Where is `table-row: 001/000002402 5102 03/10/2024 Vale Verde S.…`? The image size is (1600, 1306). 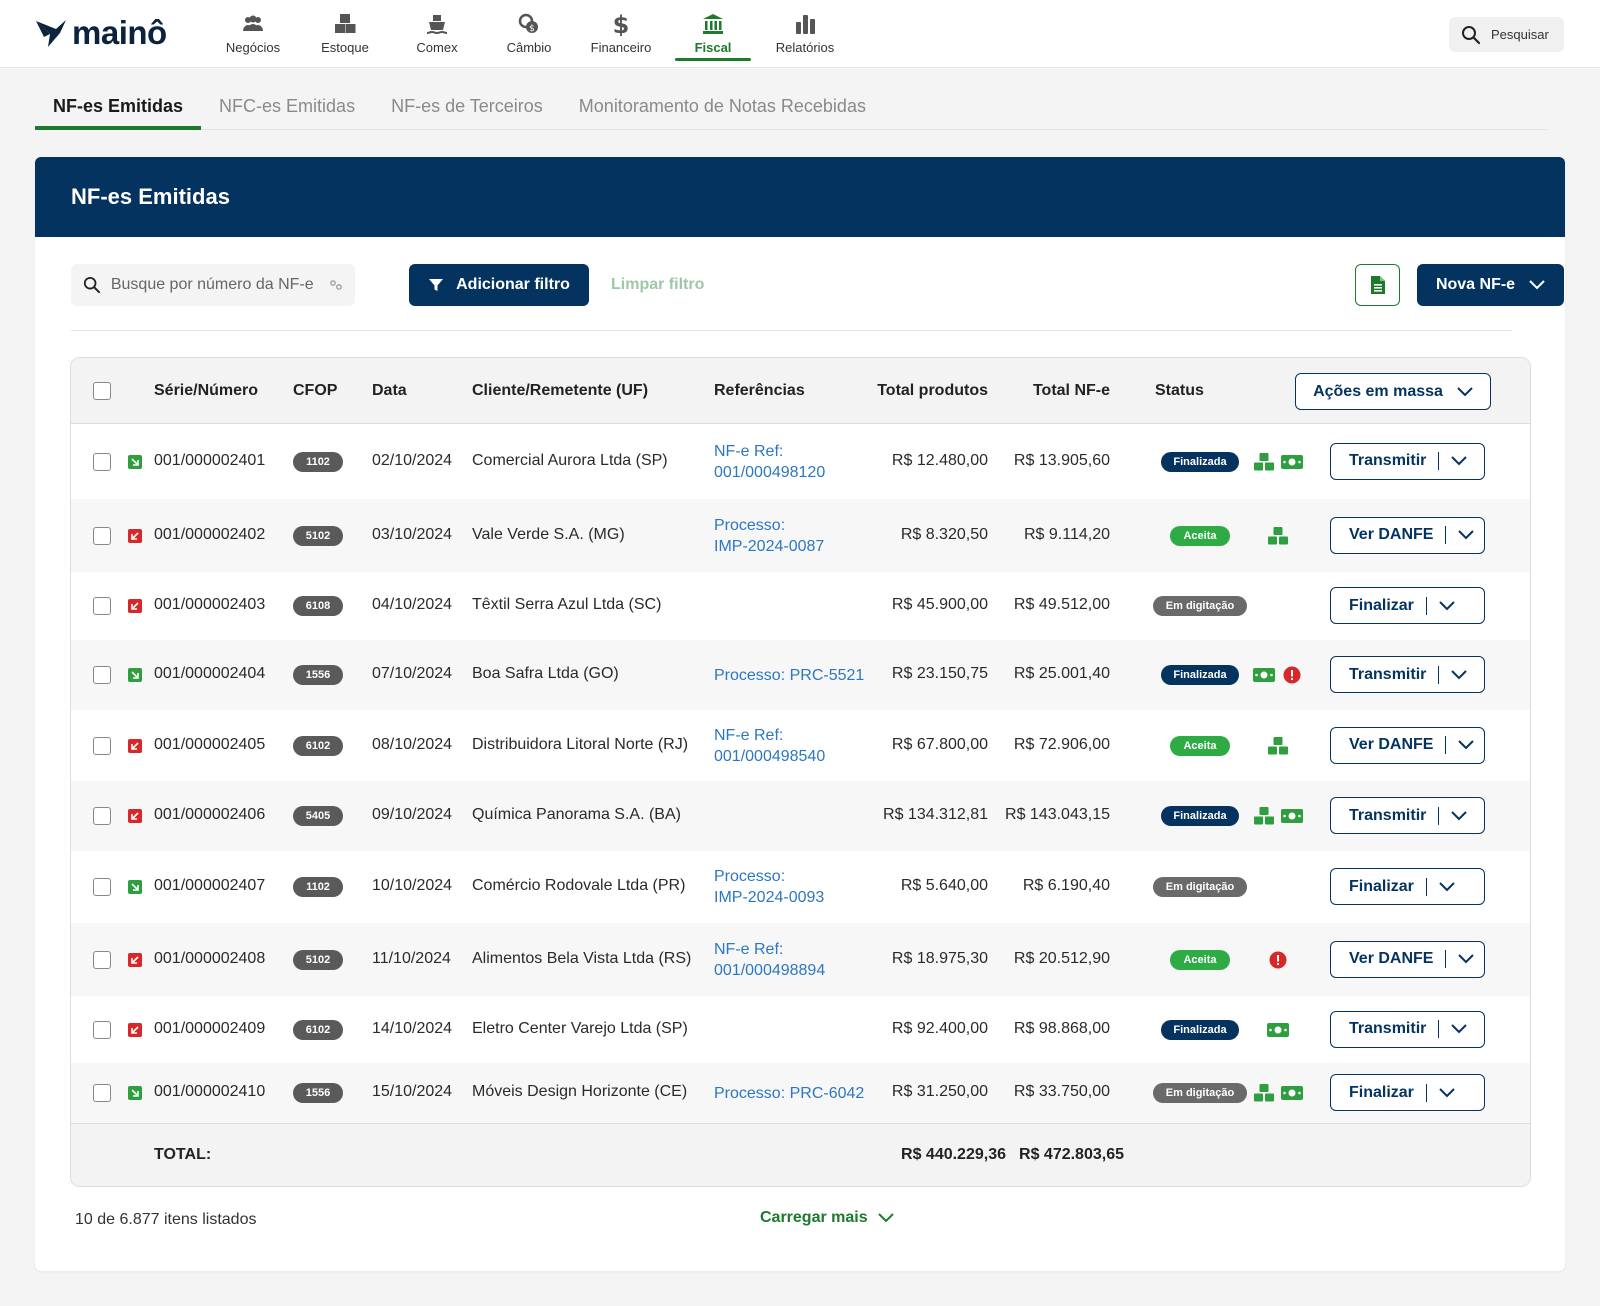 table-row: 001/000002402 5102 03/10/2024 Vale Verde S.… is located at coordinates (800, 535).